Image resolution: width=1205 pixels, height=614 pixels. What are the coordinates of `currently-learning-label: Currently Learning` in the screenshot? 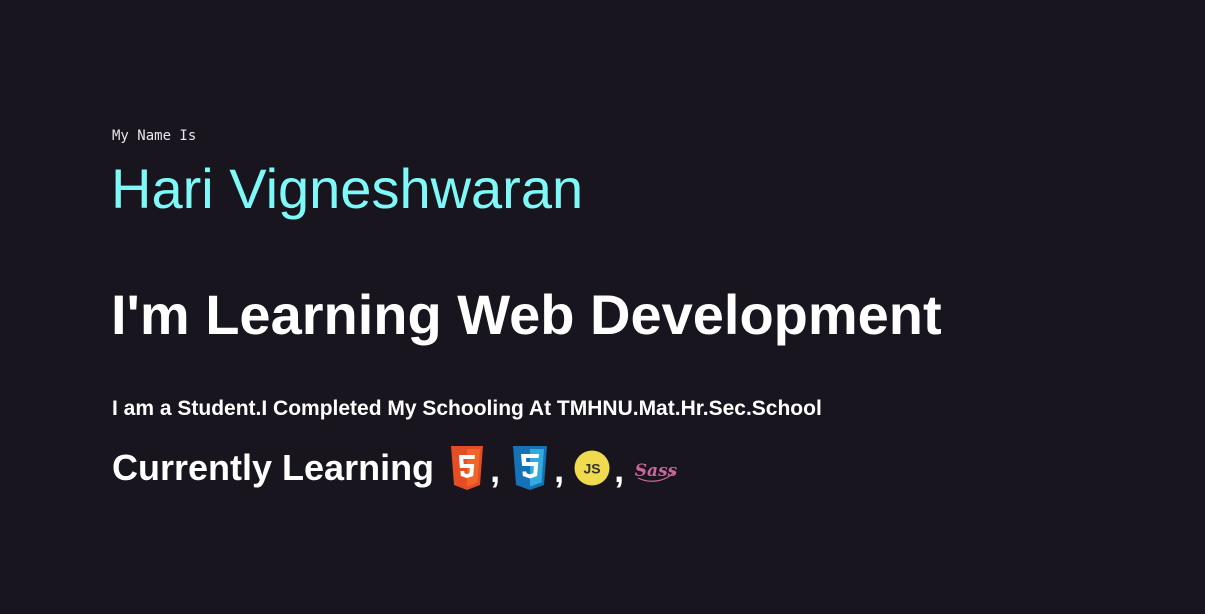 It's located at (273, 467).